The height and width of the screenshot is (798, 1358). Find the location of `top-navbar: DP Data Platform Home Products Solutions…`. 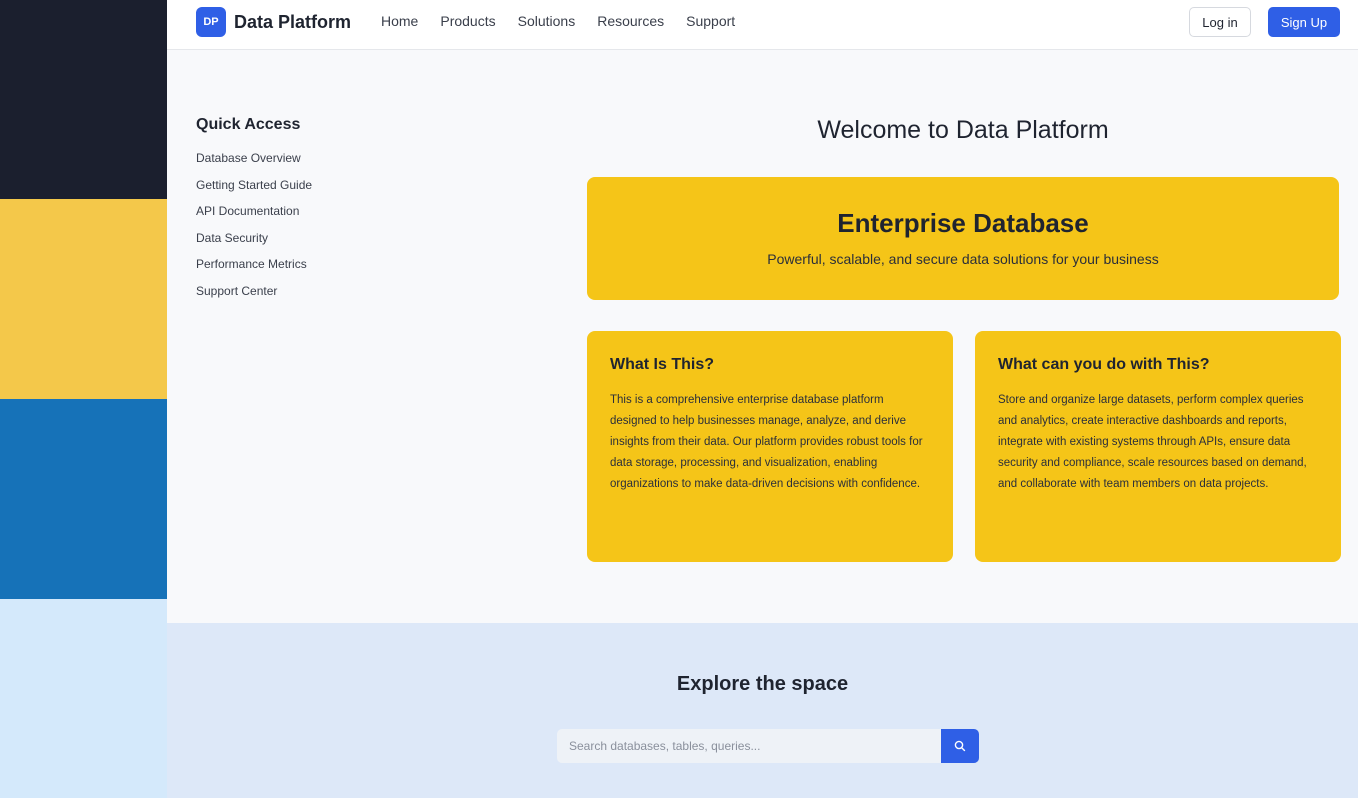

top-navbar: DP Data Platform Home Products Solutions… is located at coordinates (762, 25).